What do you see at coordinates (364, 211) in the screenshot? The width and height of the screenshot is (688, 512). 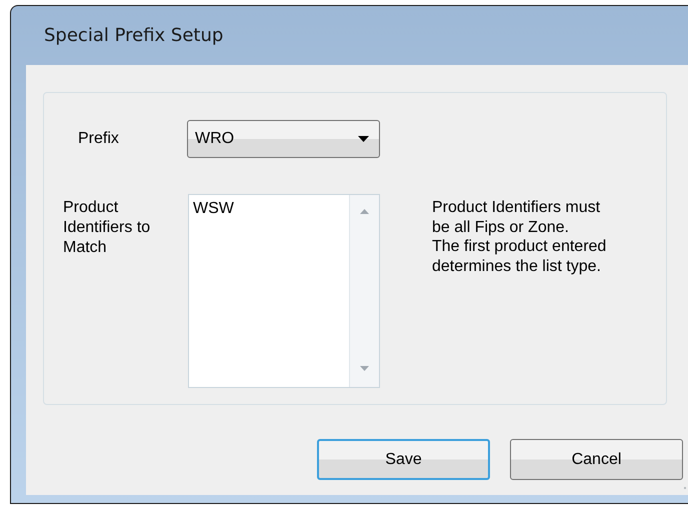 I see `scroll-up-icon` at bounding box center [364, 211].